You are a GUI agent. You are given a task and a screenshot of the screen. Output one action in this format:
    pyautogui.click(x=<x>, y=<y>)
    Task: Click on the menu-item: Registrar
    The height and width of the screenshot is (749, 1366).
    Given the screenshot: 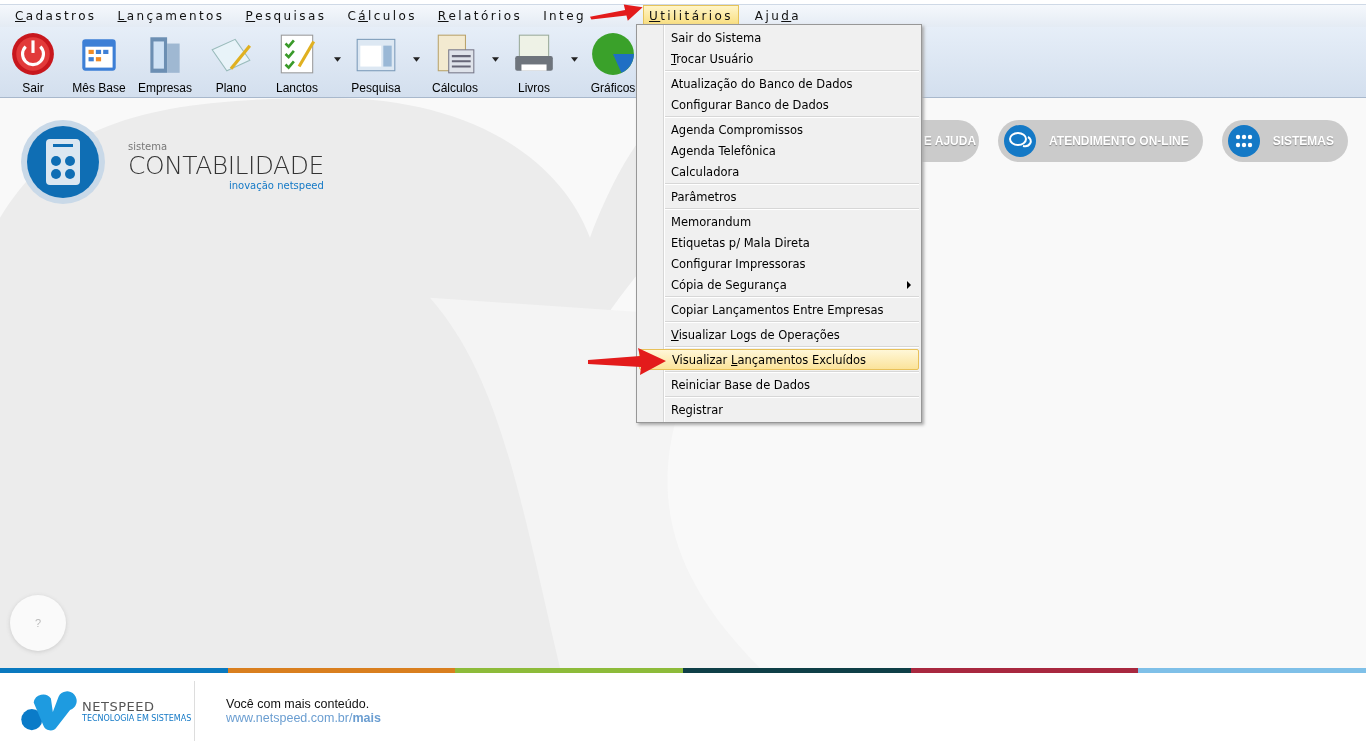 What is the action you would take?
    pyautogui.click(x=779, y=409)
    